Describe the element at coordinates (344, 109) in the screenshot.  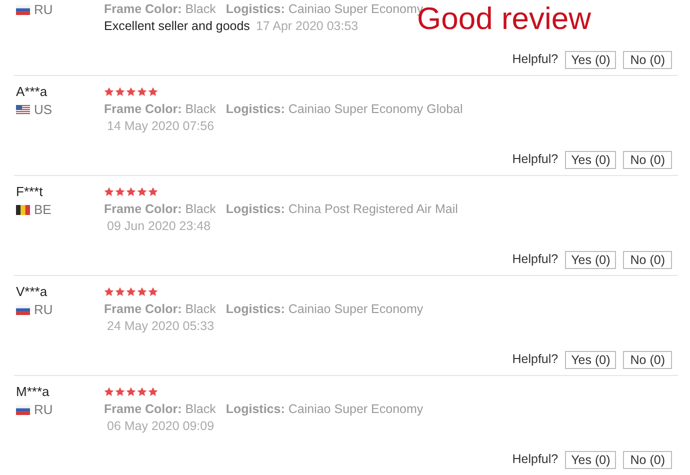
I see `logistics-text: Logistics: Cainiao Super Economy Global` at that location.